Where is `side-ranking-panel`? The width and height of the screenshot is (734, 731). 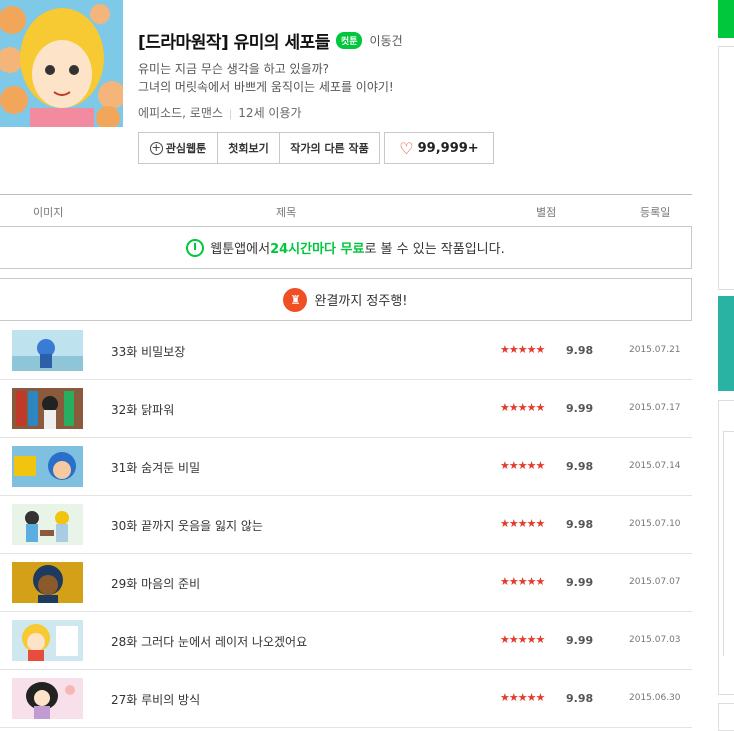
side-ranking-panel is located at coordinates (726, 547).